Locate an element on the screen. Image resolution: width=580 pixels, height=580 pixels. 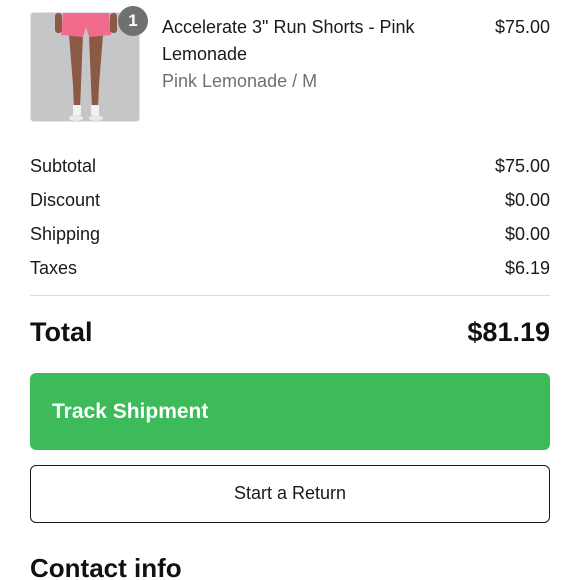
summary-value: $6.19 is located at coordinates (527, 268).